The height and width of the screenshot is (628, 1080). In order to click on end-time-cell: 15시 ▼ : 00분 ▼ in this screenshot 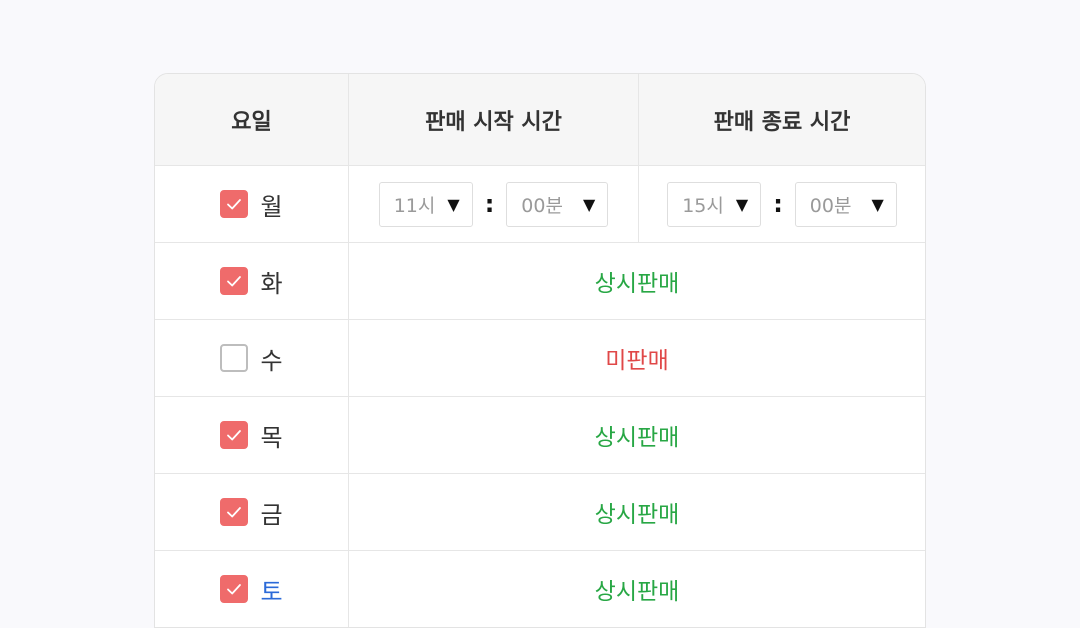, I will do `click(782, 204)`.